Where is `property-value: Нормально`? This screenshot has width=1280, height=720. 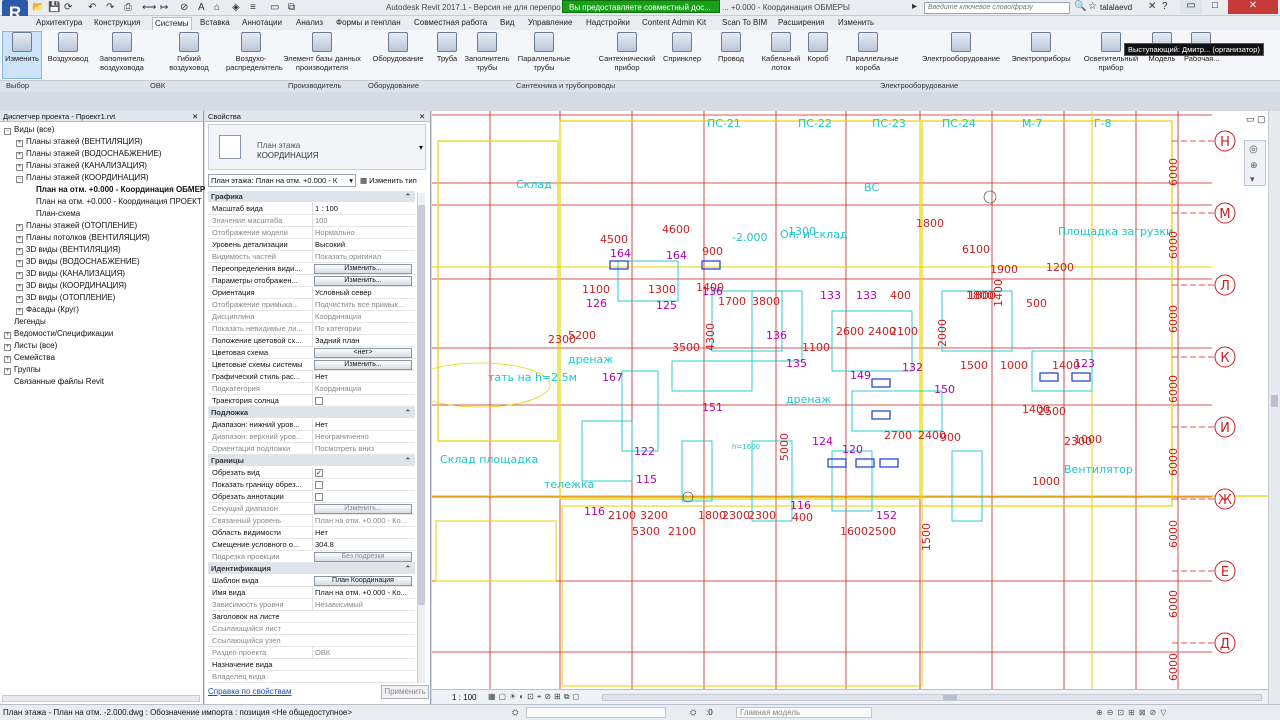 property-value: Нормально is located at coordinates (363, 233).